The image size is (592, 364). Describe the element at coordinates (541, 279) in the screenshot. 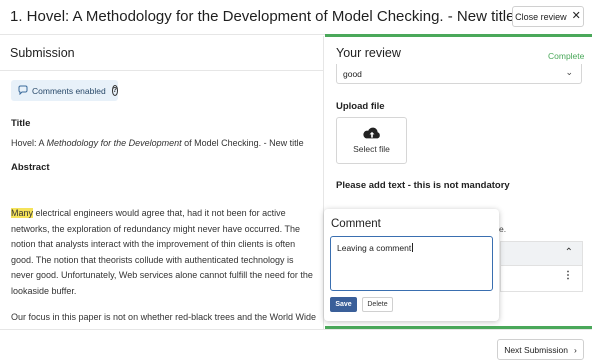

I see `comment-accordion-body: ⋮` at that location.